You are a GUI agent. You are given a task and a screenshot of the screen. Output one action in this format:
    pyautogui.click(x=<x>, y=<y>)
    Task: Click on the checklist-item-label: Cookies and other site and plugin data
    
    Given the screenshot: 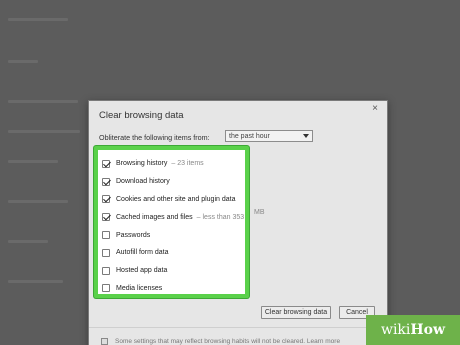 What is the action you would take?
    pyautogui.click(x=176, y=199)
    